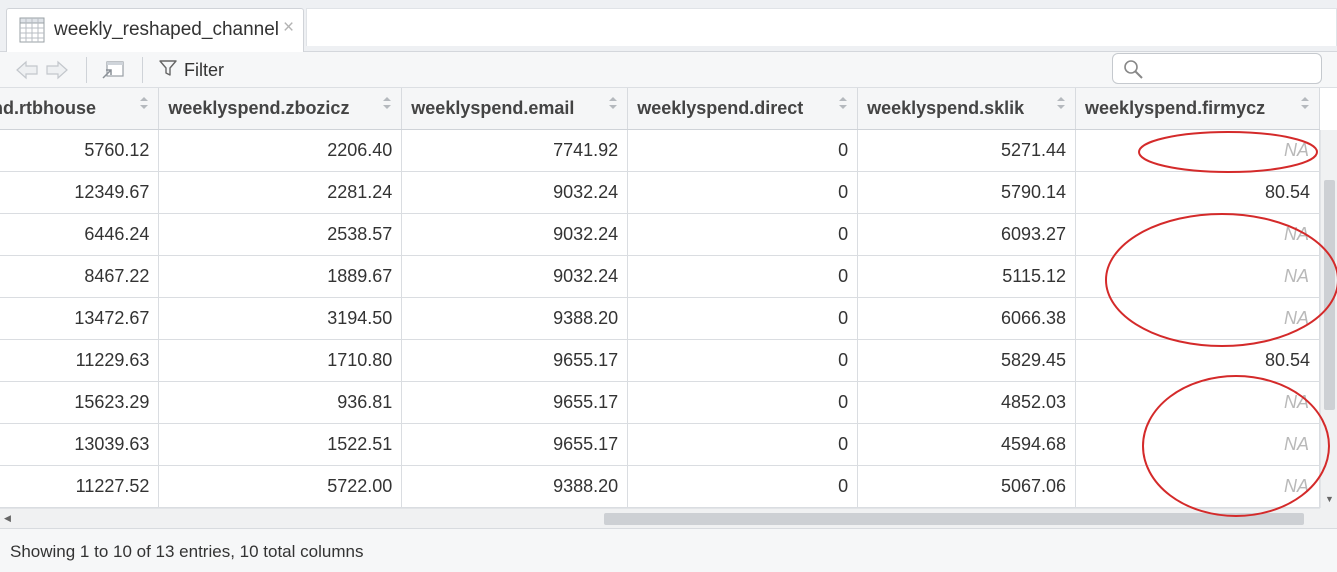 The height and width of the screenshot is (572, 1337). I want to click on table-cell: 13039.63, so click(80, 444).